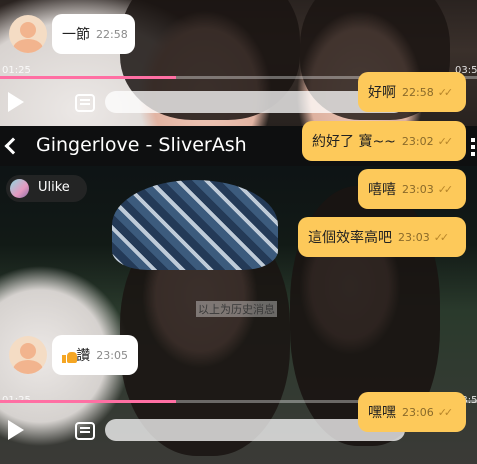  What do you see at coordinates (195, 225) in the screenshot?
I see `hat-shape` at bounding box center [195, 225].